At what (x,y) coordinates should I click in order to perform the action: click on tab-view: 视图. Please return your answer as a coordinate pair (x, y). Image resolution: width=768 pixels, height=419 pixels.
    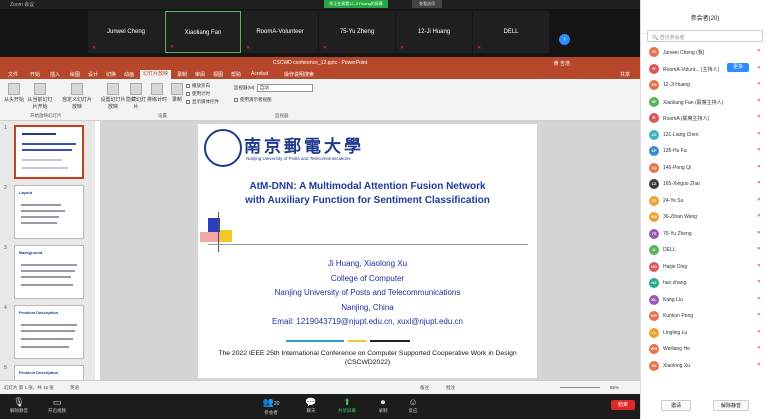
    Looking at the image, I should click on (218, 74).